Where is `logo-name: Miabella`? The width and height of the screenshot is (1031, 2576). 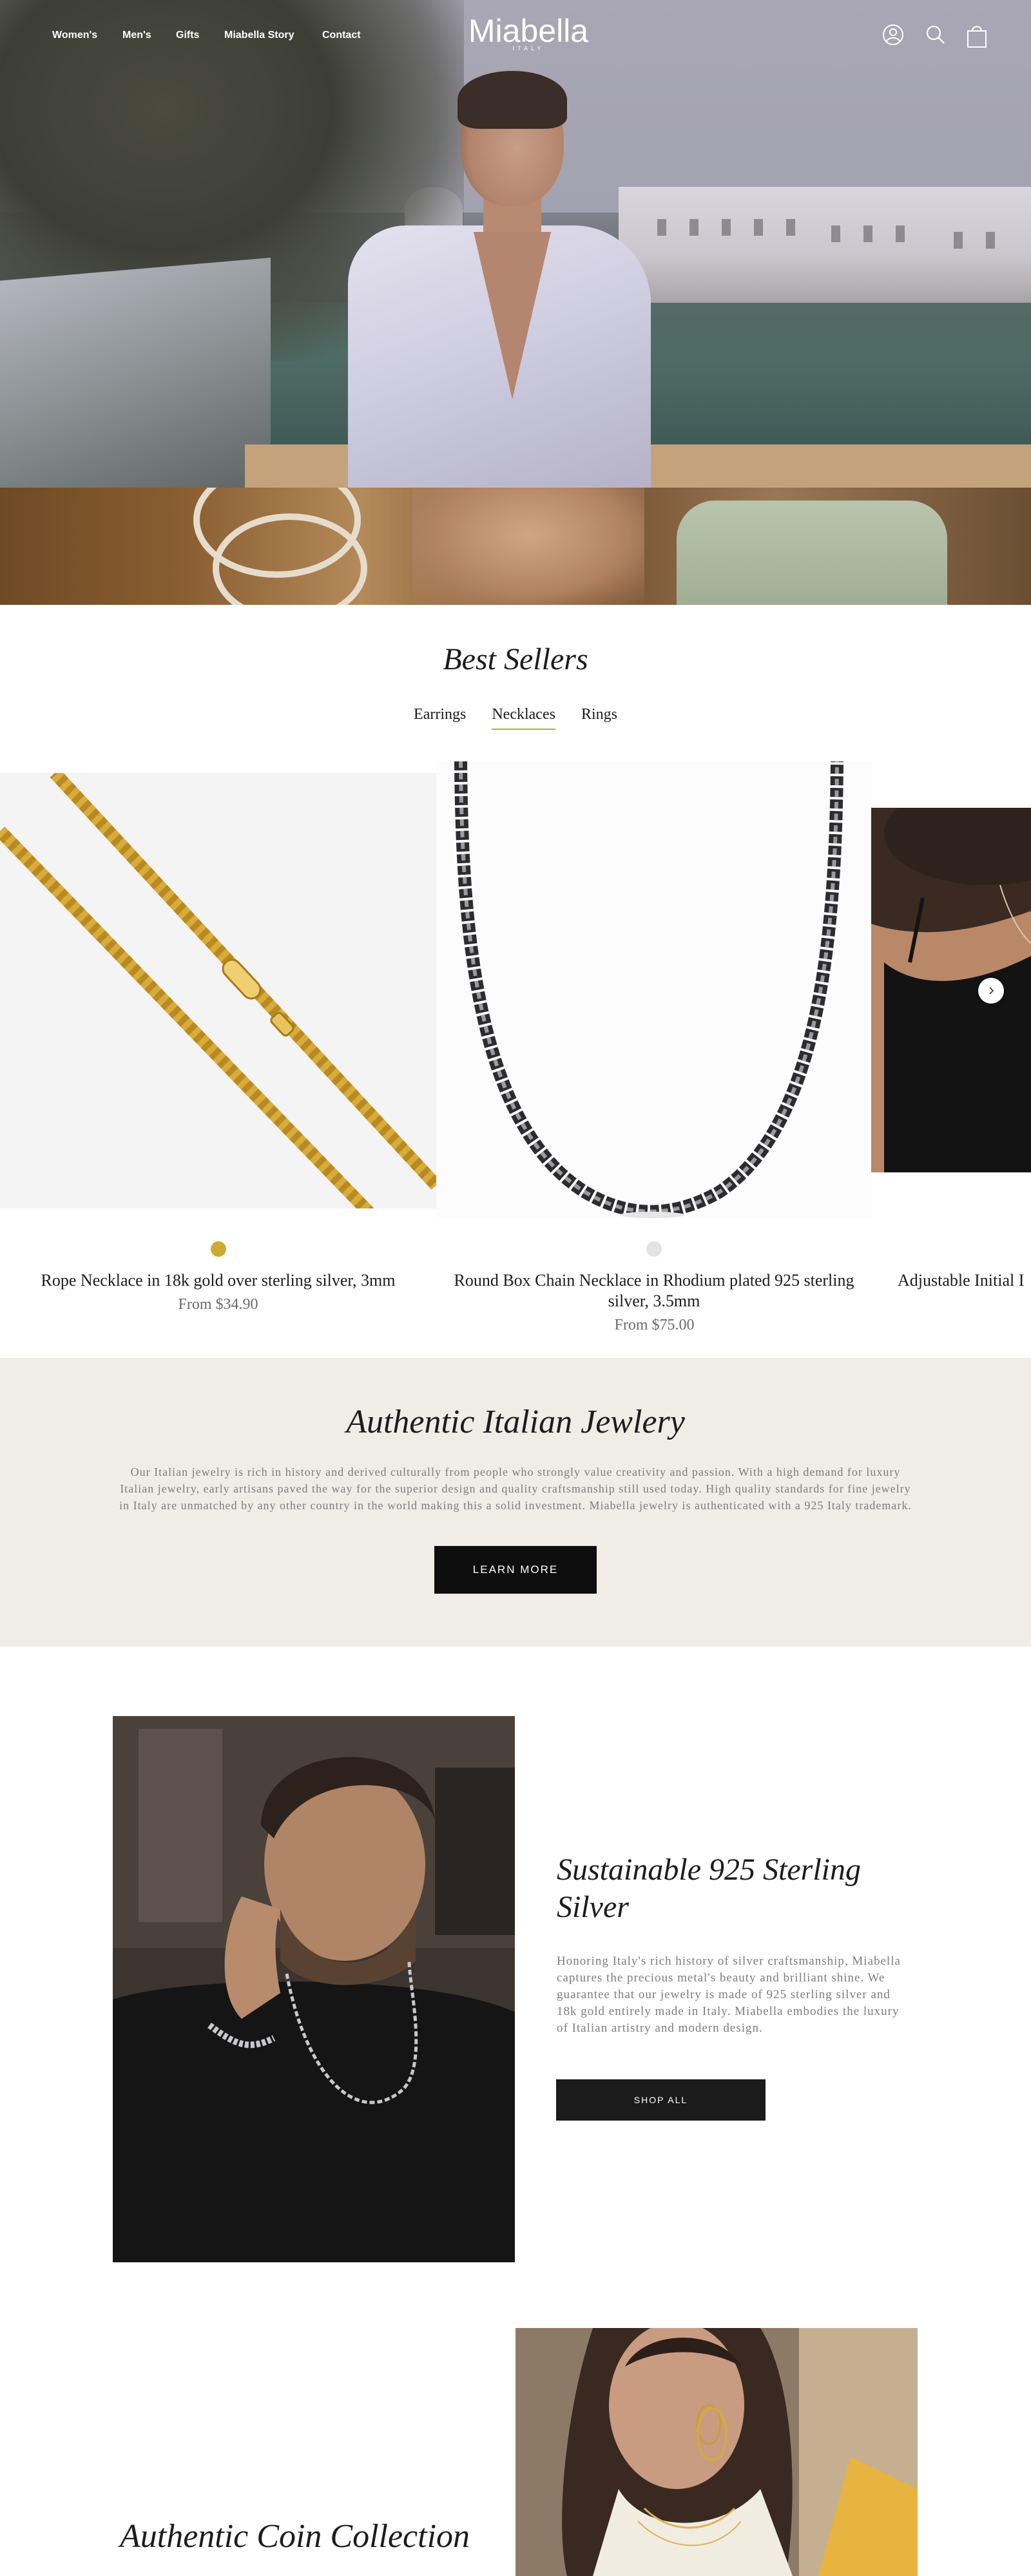 logo-name: Miabella is located at coordinates (528, 31).